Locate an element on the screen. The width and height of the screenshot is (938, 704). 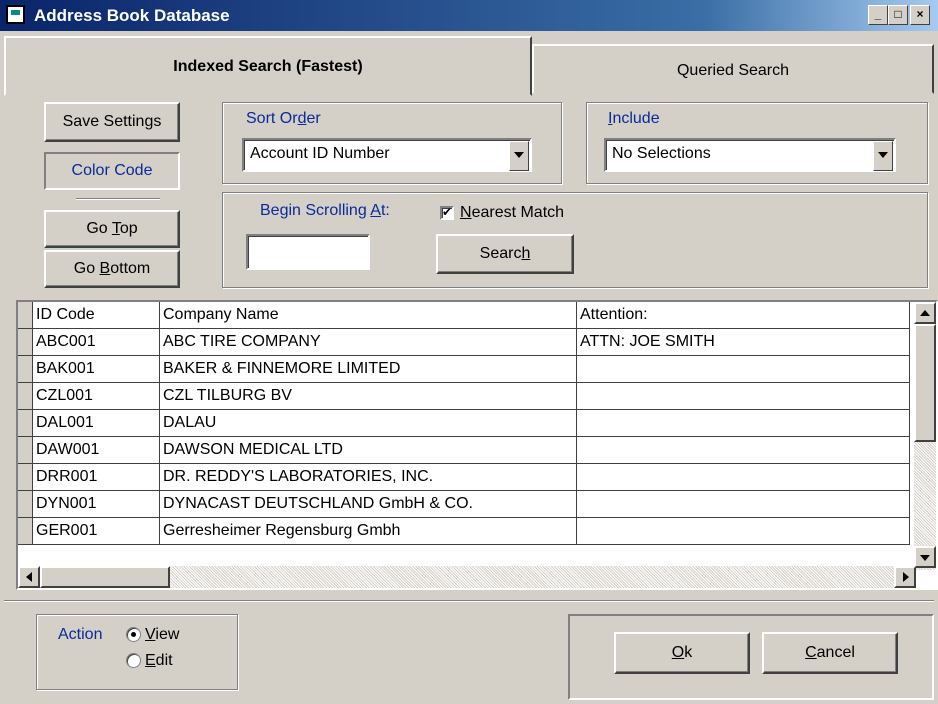
table-header-row: ID Code Company Name Attention: is located at coordinates (464, 315).